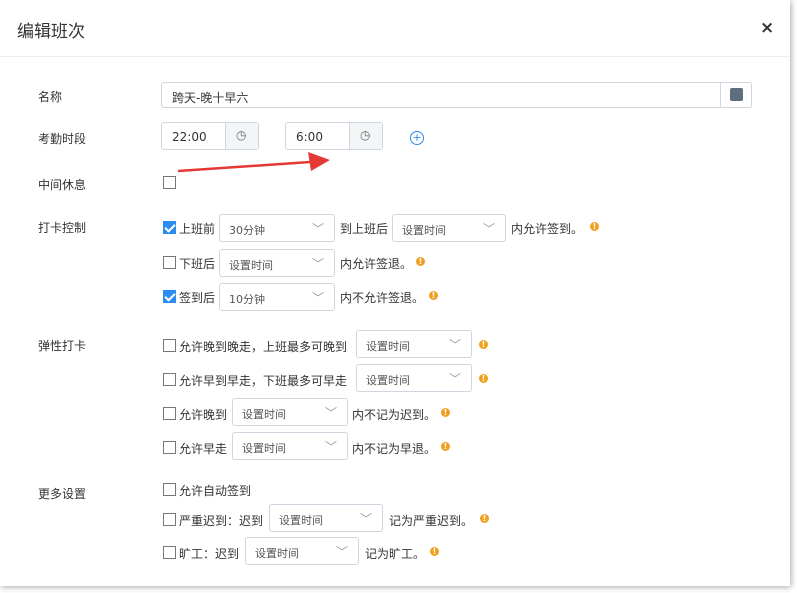 The image size is (797, 593). What do you see at coordinates (247, 299) in the screenshot?
I see `after-sign-value: 10分钟` at bounding box center [247, 299].